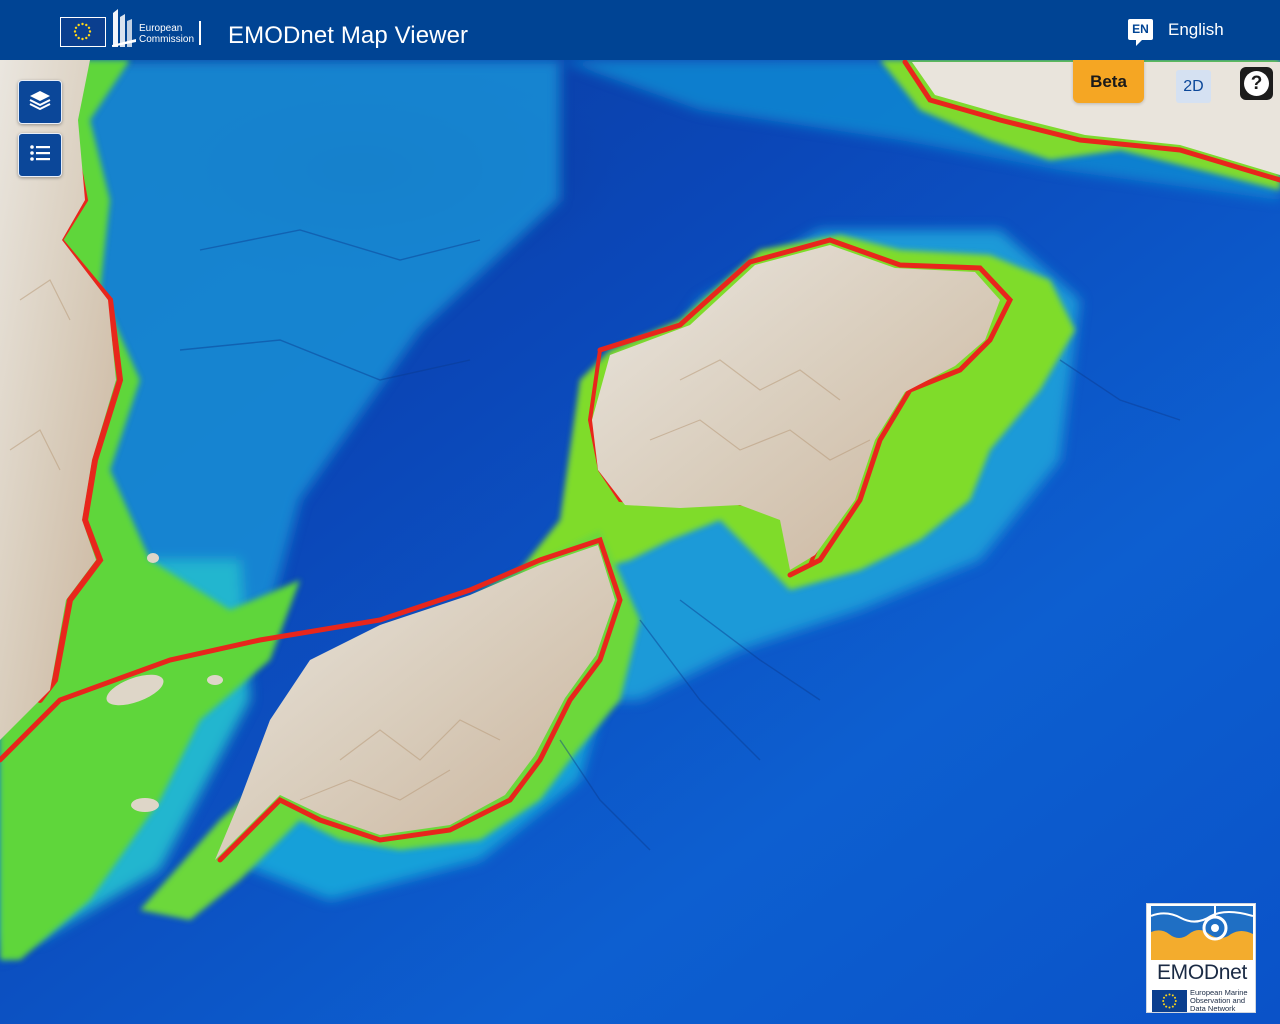 Image resolution: width=1280 pixels, height=1024 pixels. I want to click on commission-building-icon, so click(124, 28).